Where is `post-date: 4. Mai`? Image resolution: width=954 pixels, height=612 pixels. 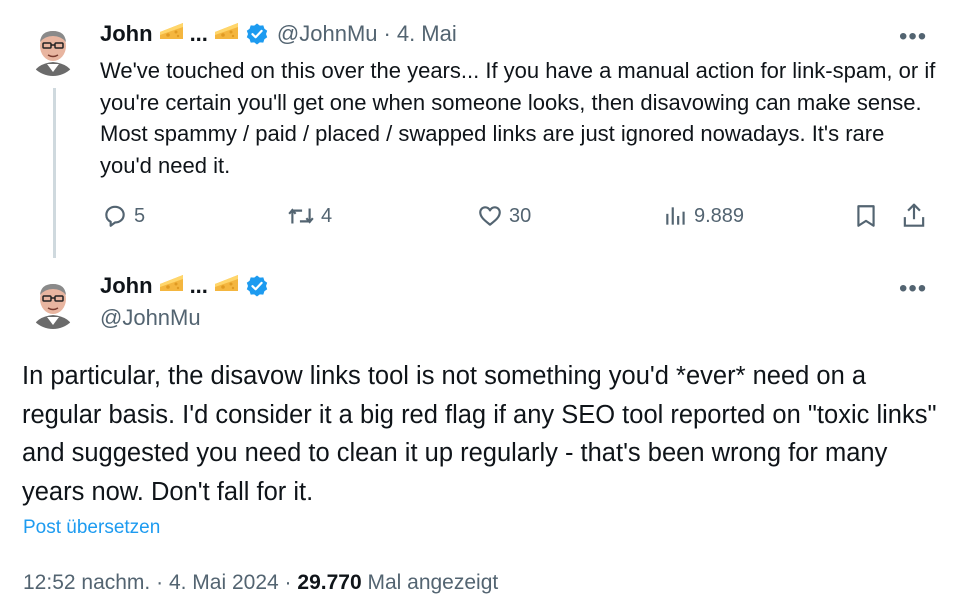 post-date: 4. Mai is located at coordinates (427, 34).